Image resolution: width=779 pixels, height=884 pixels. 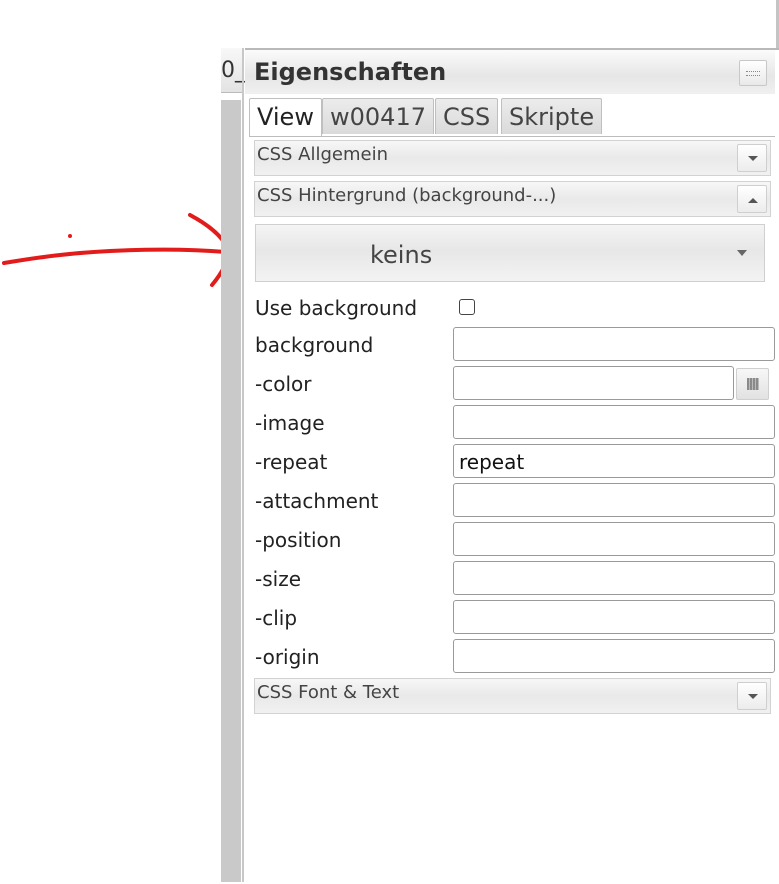 I want to click on clip-label: -clip, so click(x=276, y=618).